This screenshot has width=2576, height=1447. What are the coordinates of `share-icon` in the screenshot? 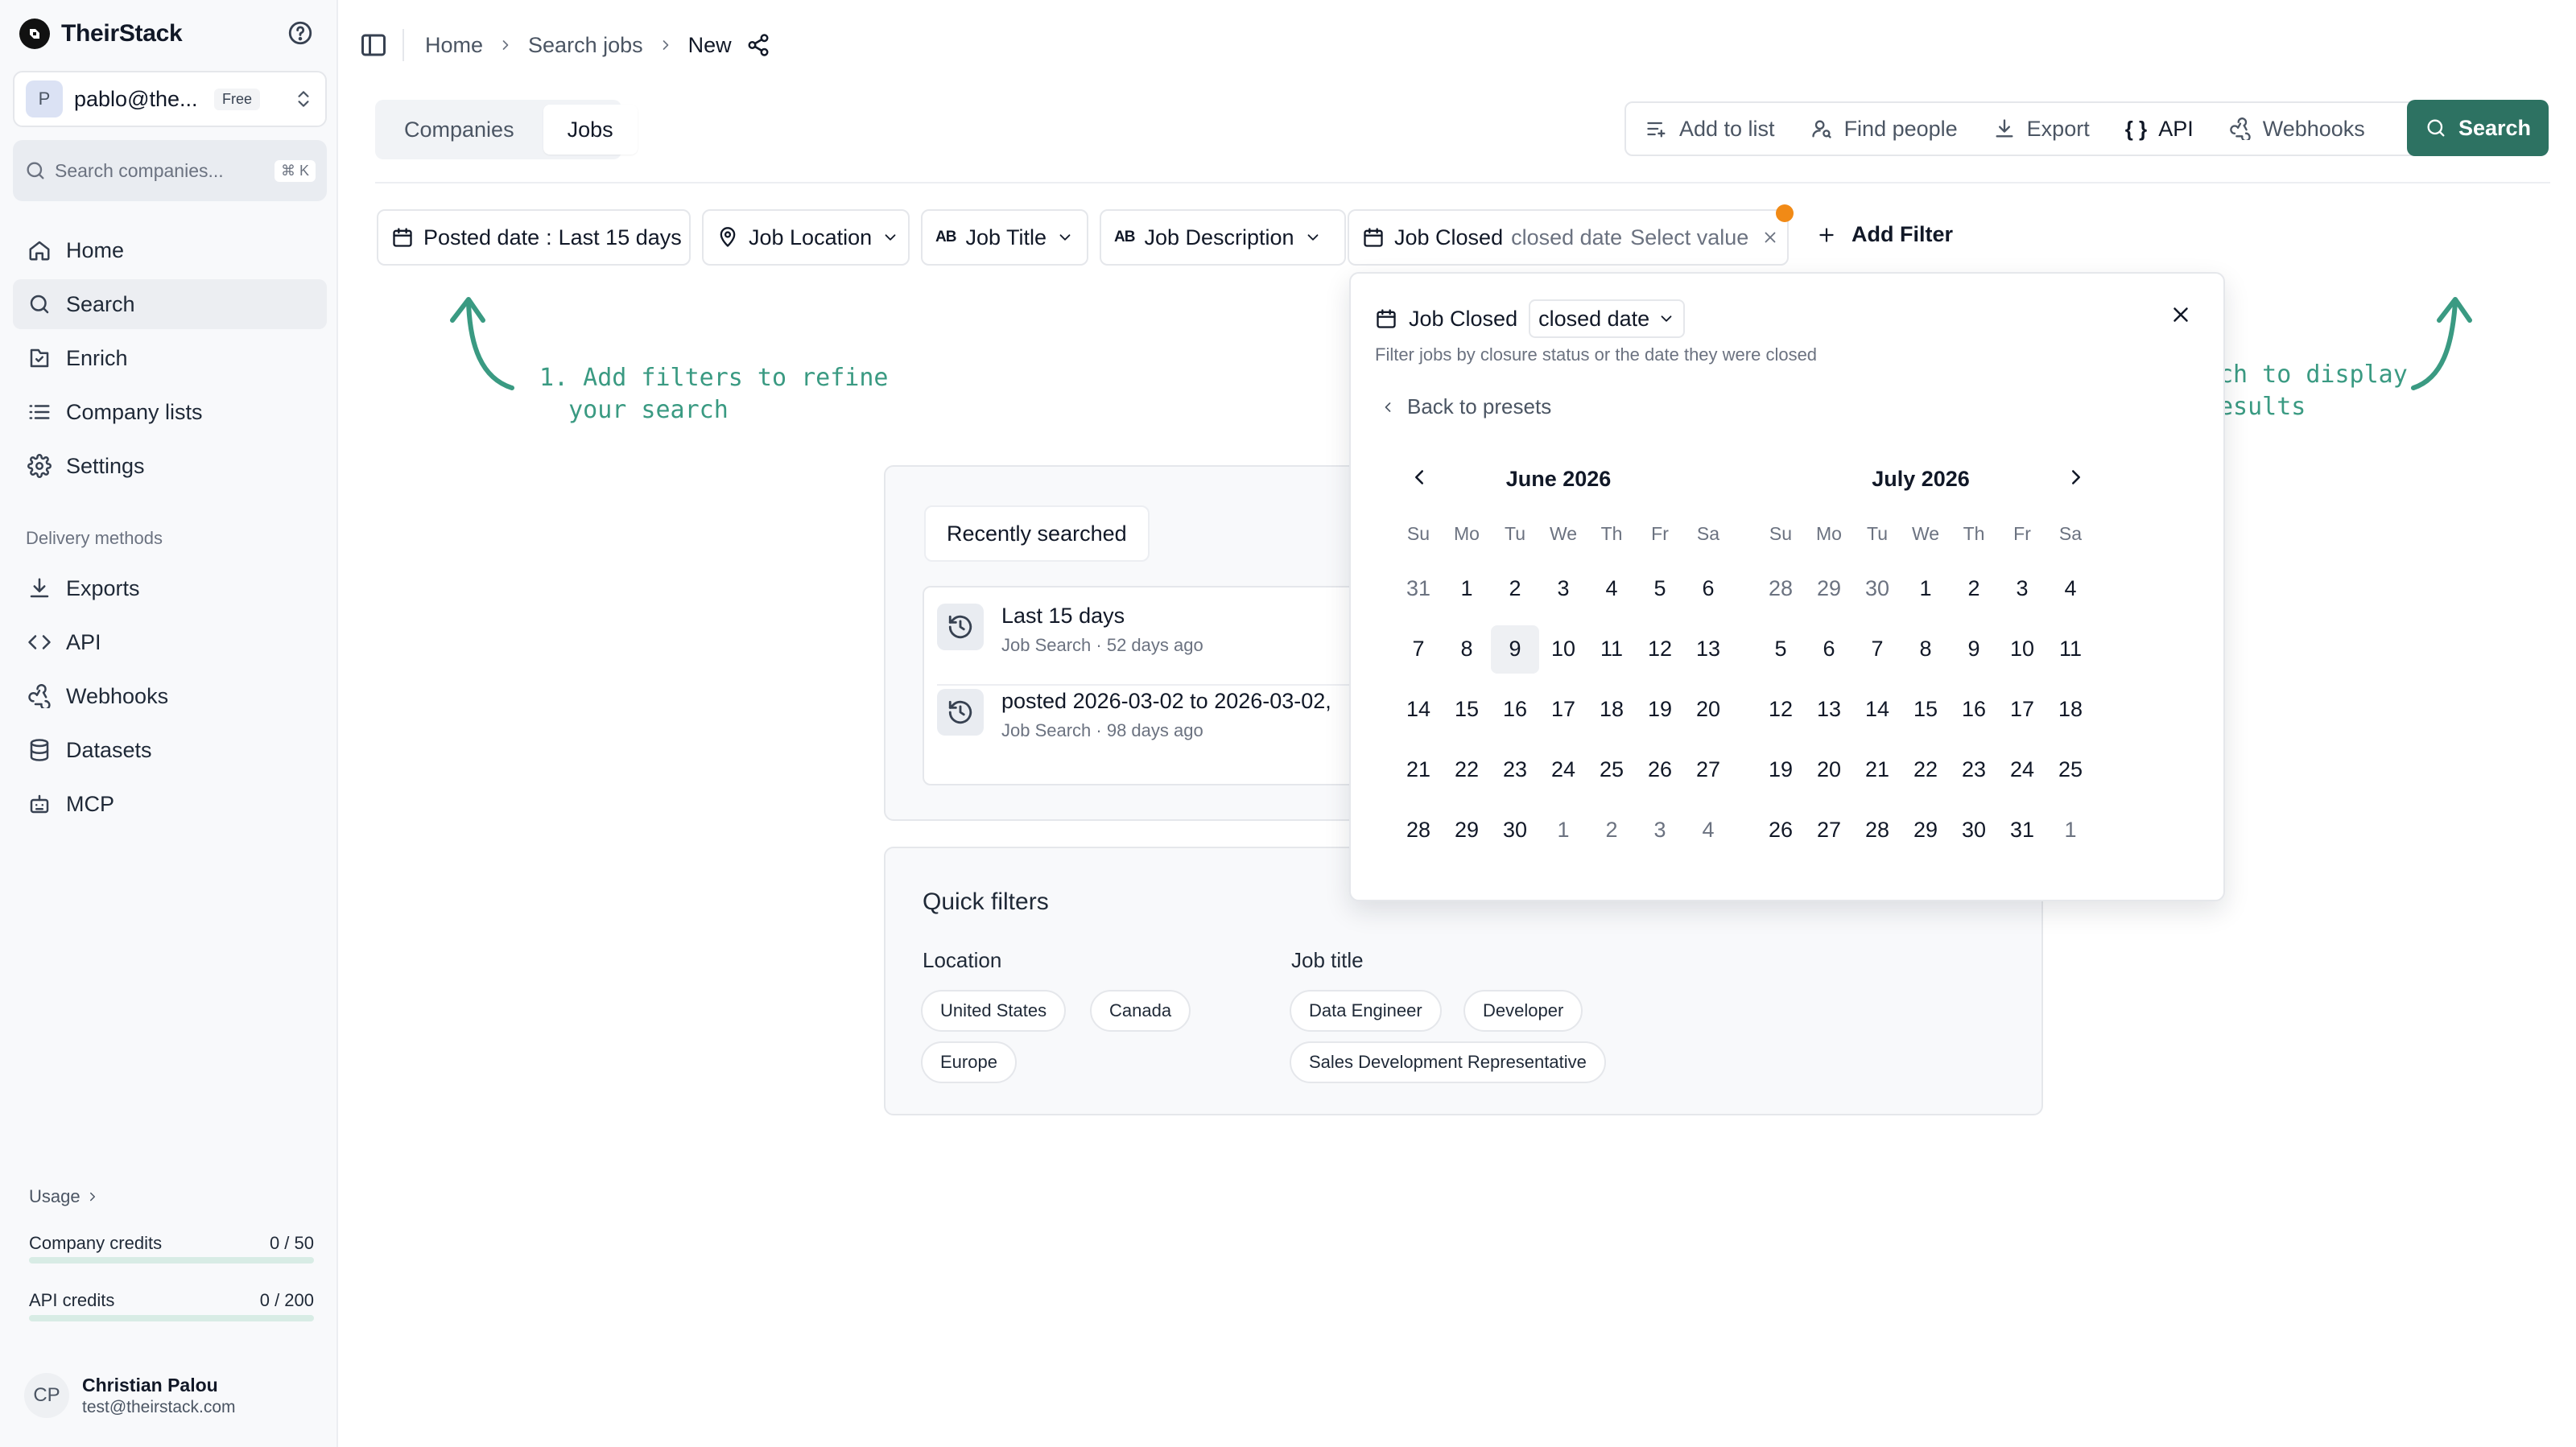 It's located at (758, 45).